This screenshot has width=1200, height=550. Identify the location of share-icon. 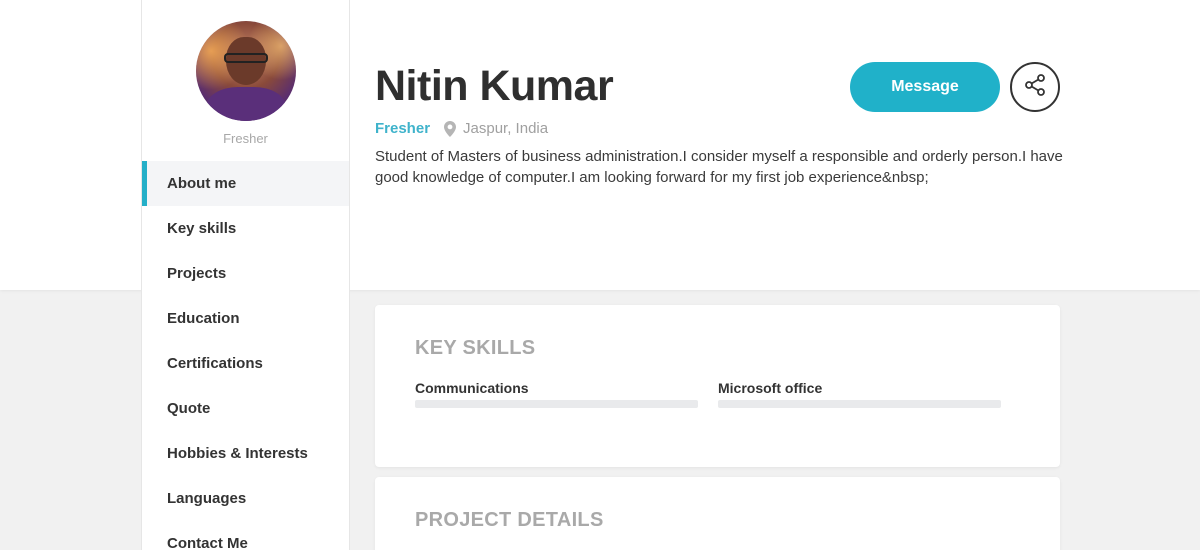
(1035, 87).